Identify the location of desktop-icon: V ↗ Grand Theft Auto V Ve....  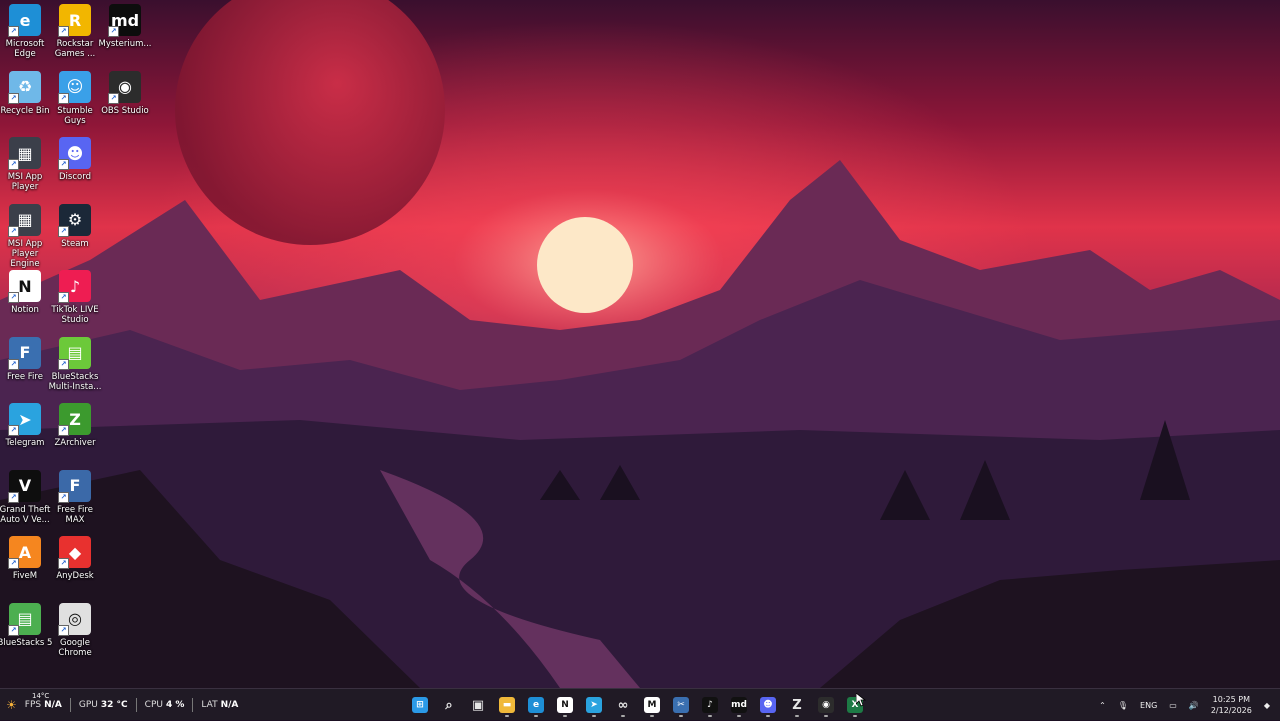
(25, 502).